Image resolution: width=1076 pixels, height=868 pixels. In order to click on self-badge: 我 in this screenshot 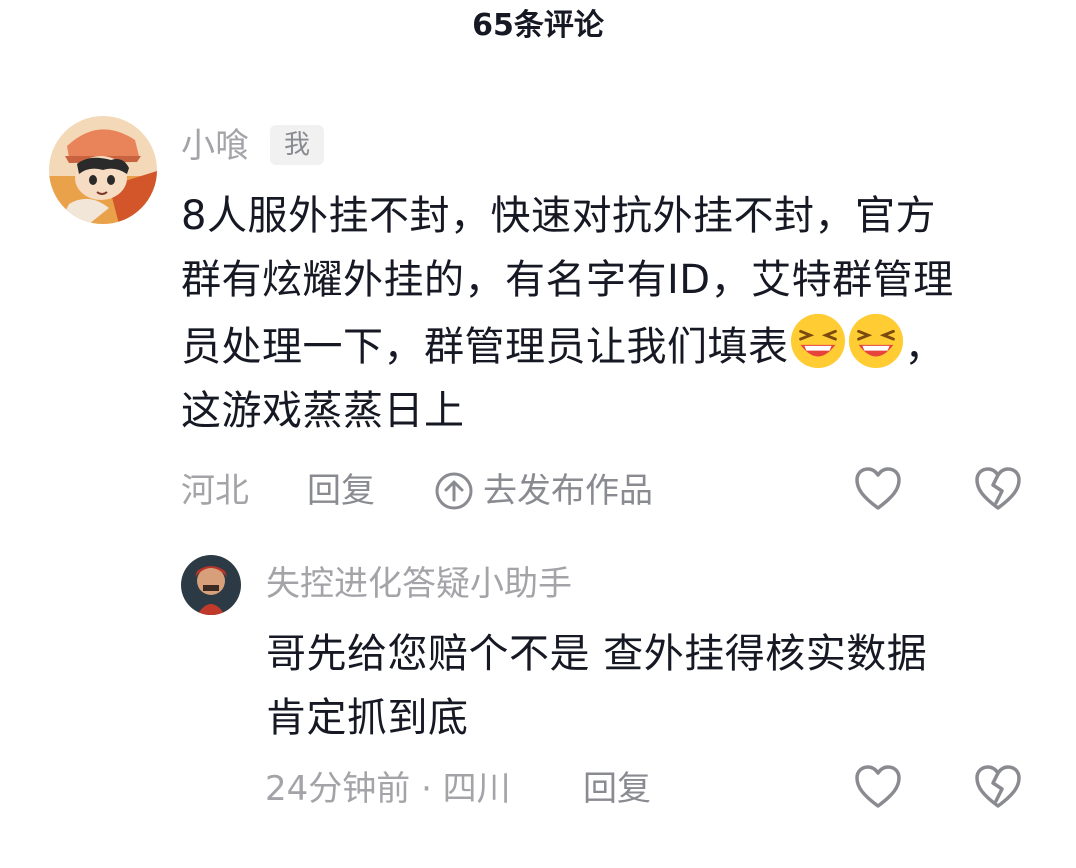, I will do `click(297, 145)`.